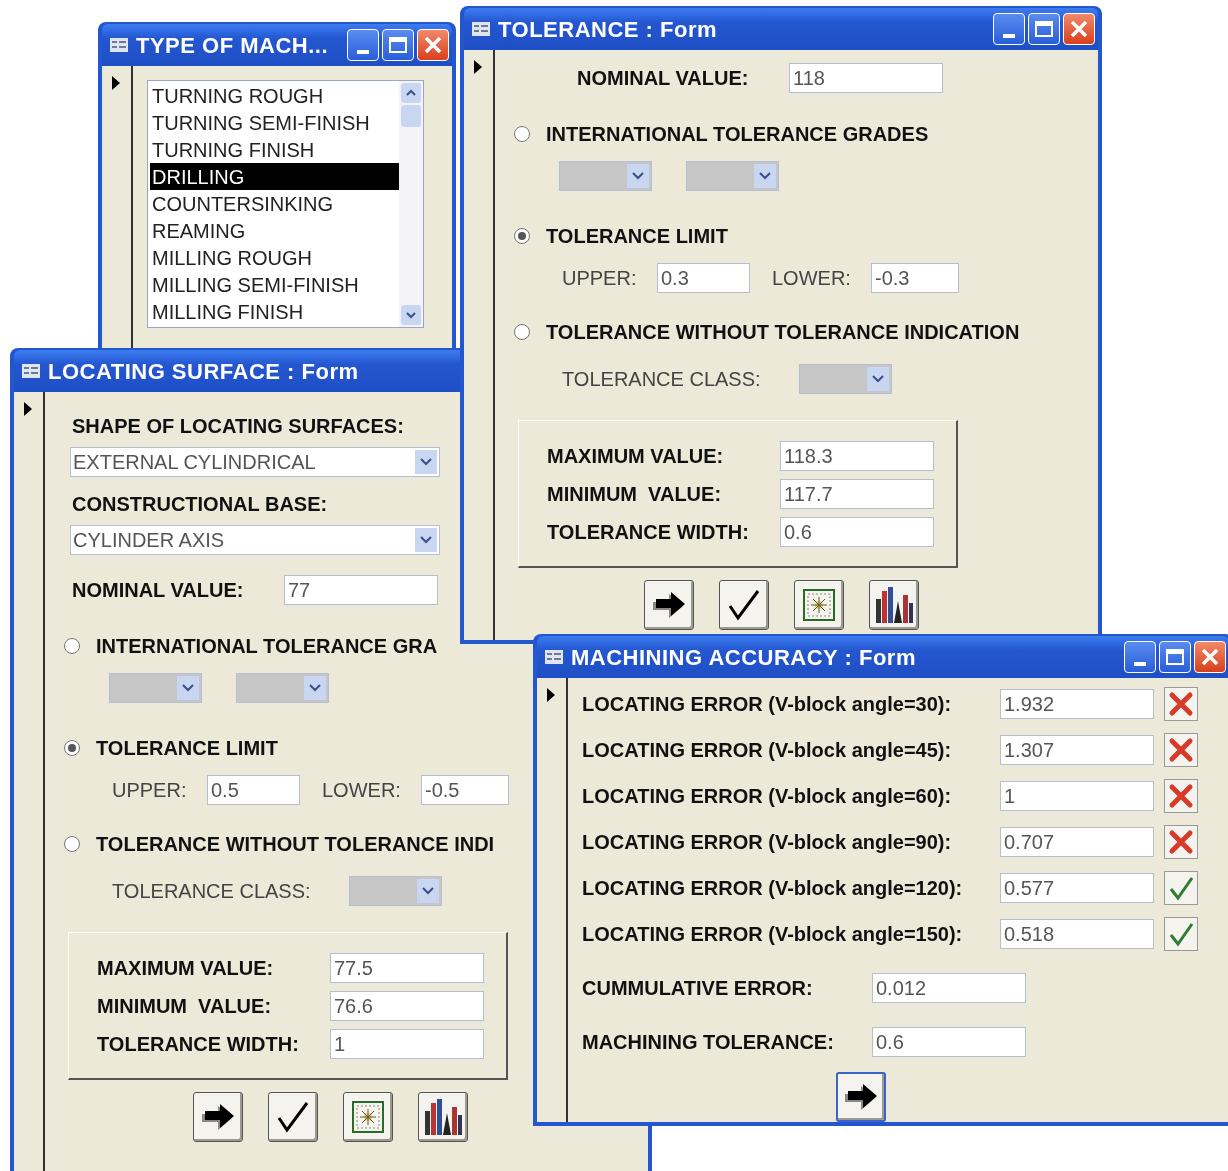 Image resolution: width=1228 pixels, height=1171 pixels. I want to click on text-field: 77.5, so click(407, 967).